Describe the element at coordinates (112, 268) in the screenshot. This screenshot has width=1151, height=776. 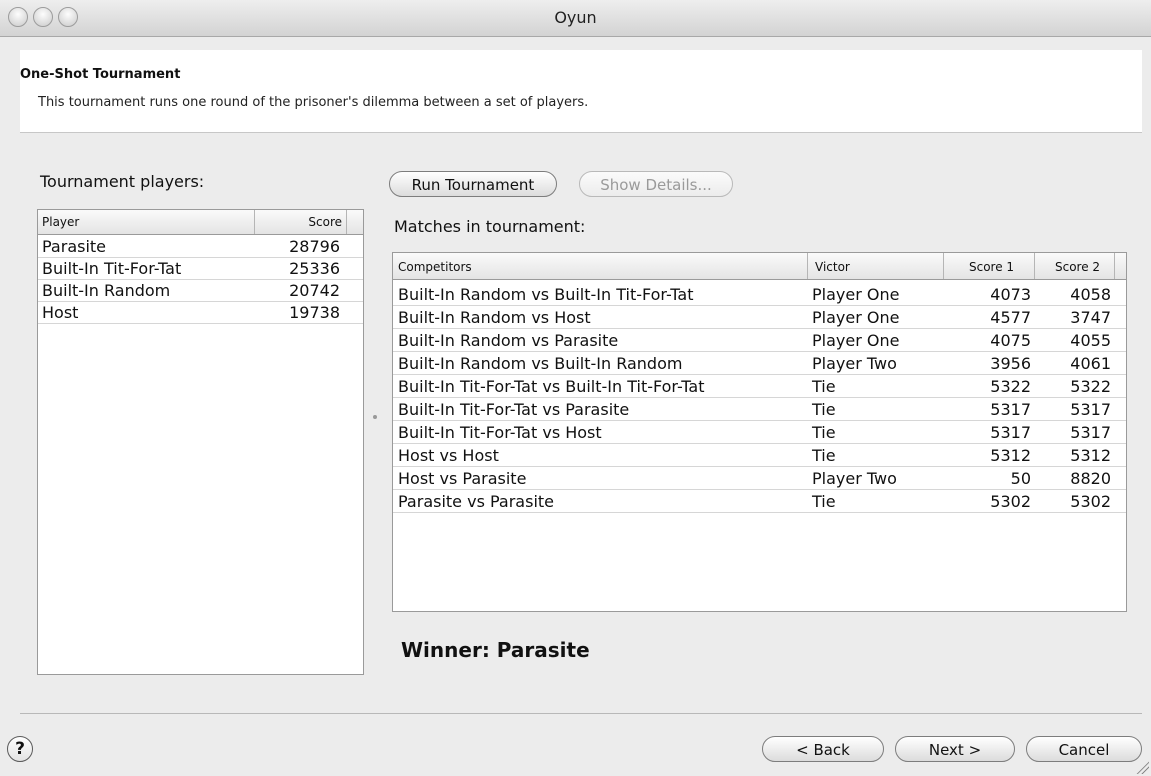
I see `player-name: Built-In Tit-For-Tat` at that location.